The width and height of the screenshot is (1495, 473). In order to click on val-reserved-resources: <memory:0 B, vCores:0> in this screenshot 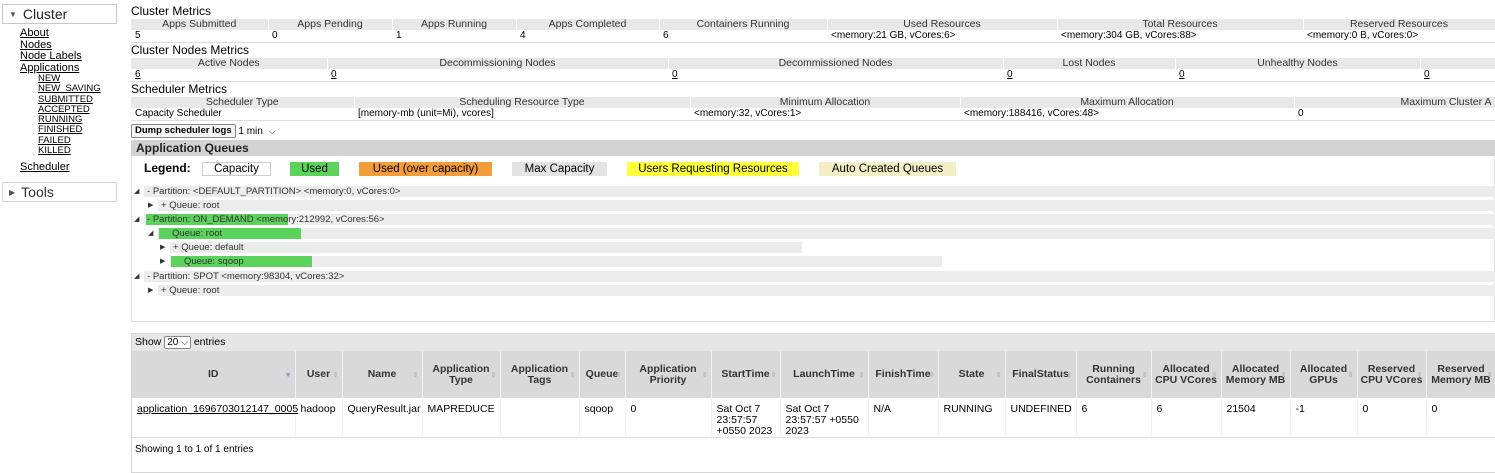, I will do `click(1399, 36)`.